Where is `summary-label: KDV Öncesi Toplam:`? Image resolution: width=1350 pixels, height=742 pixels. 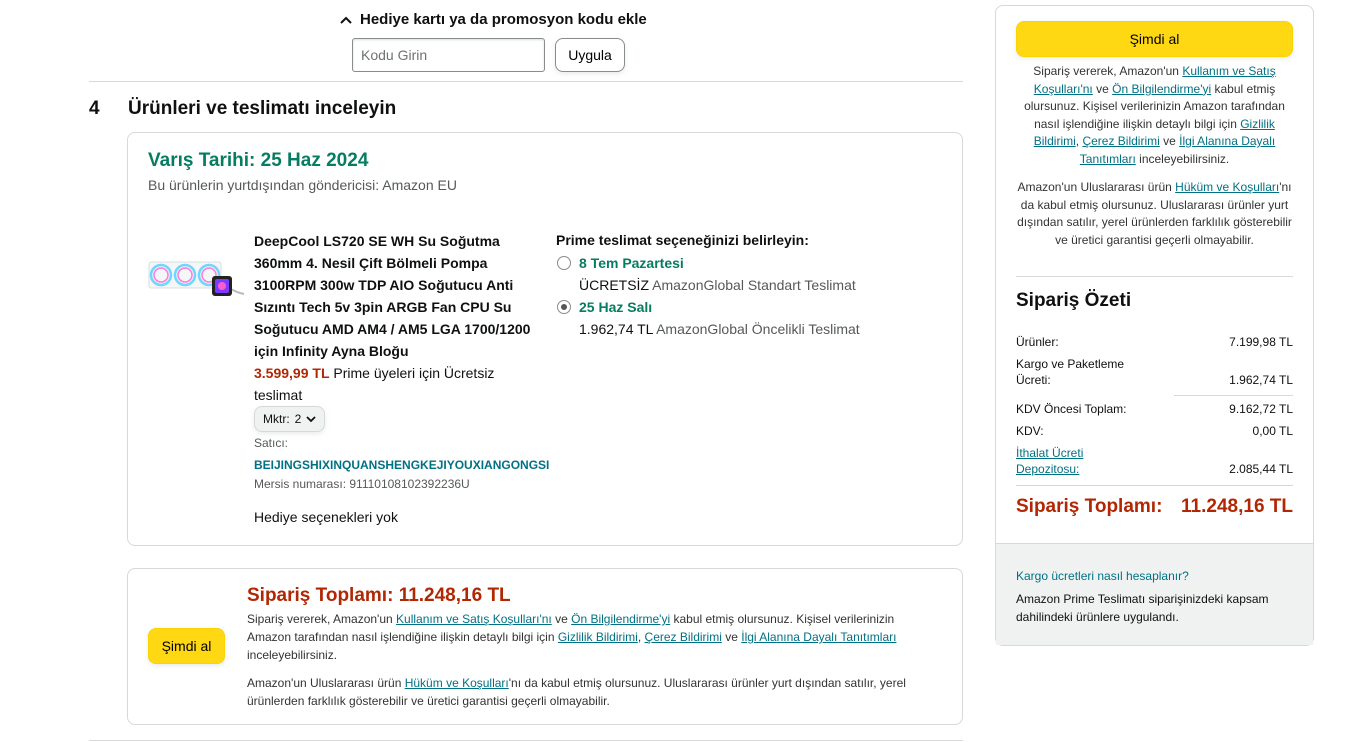
summary-label: KDV Öncesi Toplam: is located at coordinates (1071, 409).